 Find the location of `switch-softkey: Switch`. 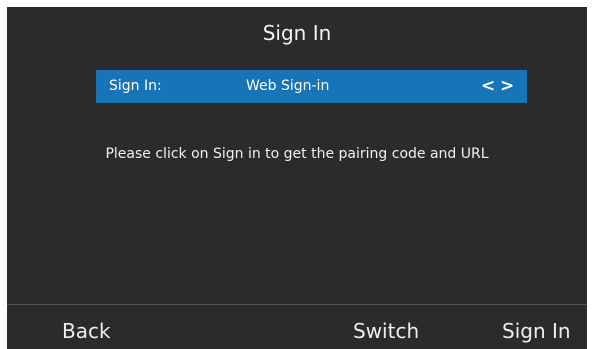

switch-softkey: Switch is located at coordinates (386, 331).